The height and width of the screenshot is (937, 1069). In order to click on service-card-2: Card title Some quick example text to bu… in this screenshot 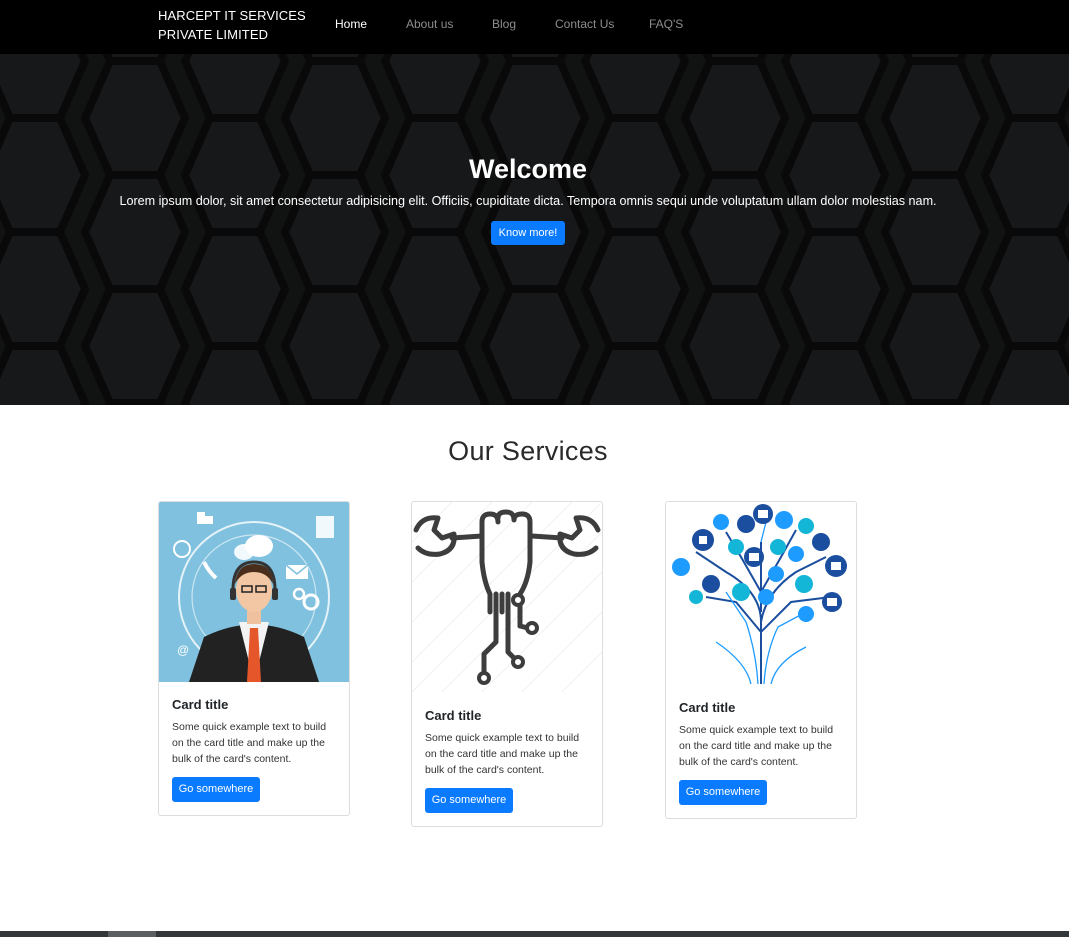, I will do `click(507, 664)`.